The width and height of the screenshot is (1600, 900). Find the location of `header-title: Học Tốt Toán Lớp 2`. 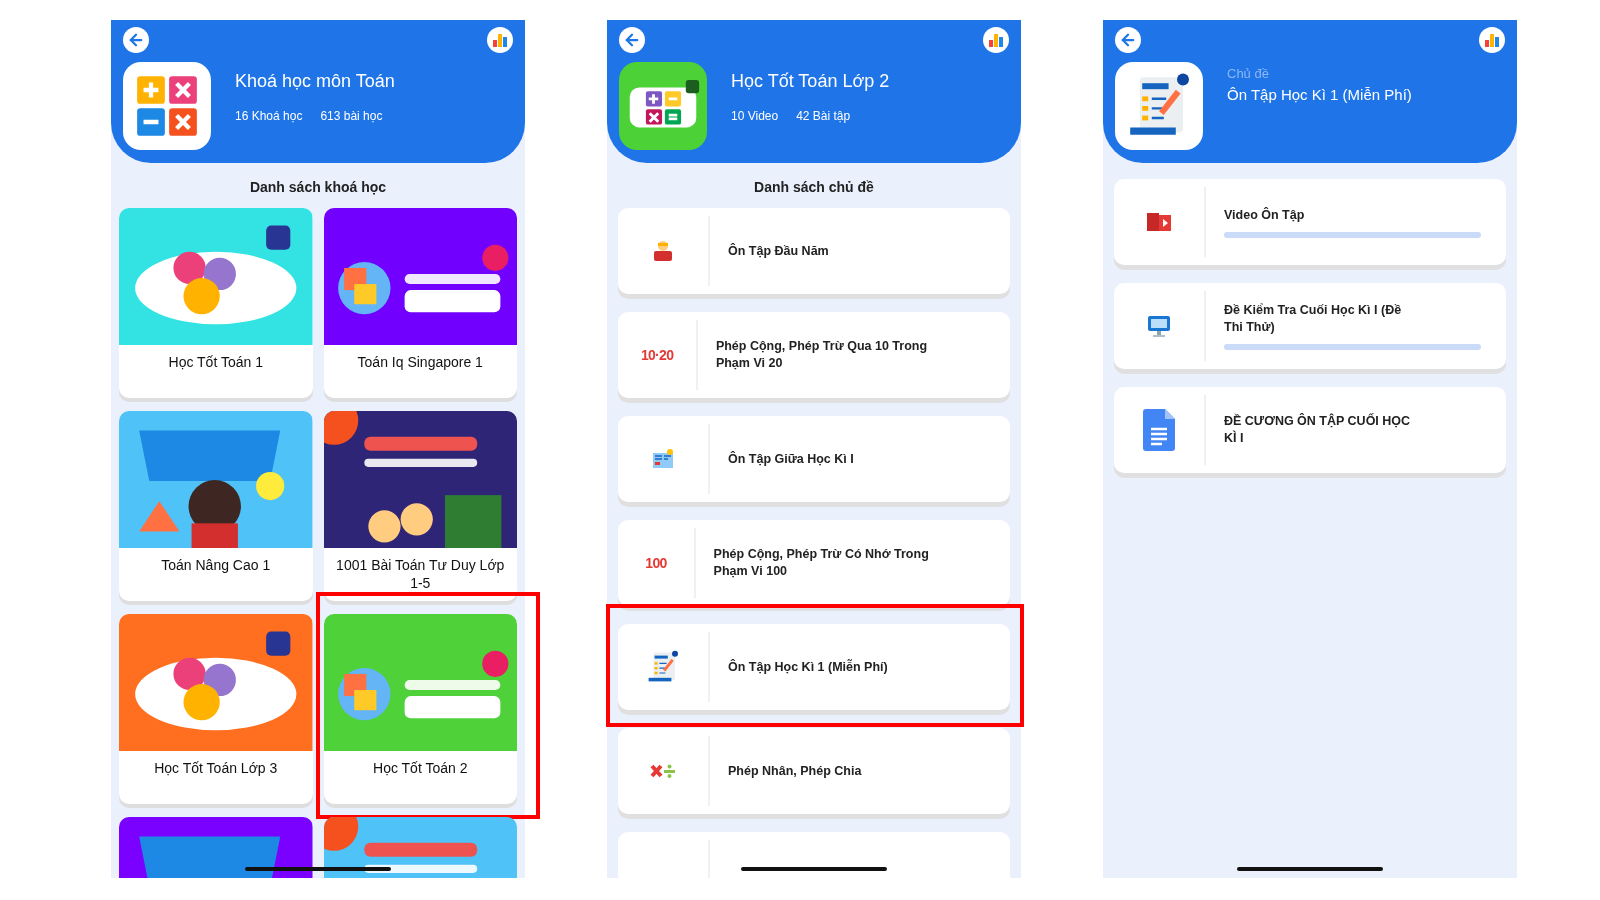

header-title: Học Tốt Toán Lớp 2 is located at coordinates (810, 81).